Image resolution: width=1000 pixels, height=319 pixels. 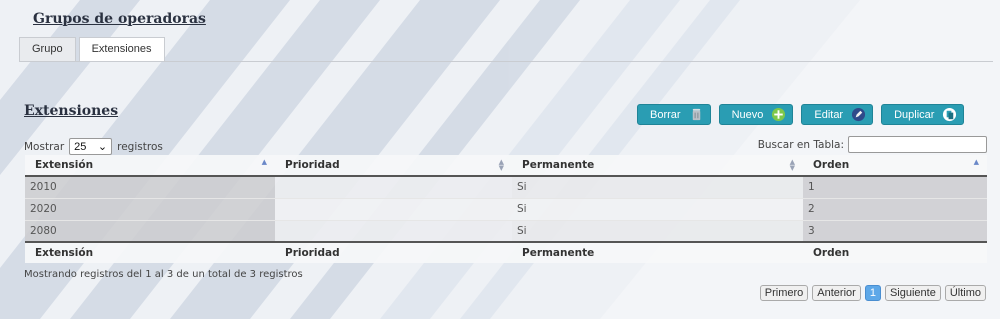 What do you see at coordinates (859, 114) in the screenshot?
I see `pencil-icon` at bounding box center [859, 114].